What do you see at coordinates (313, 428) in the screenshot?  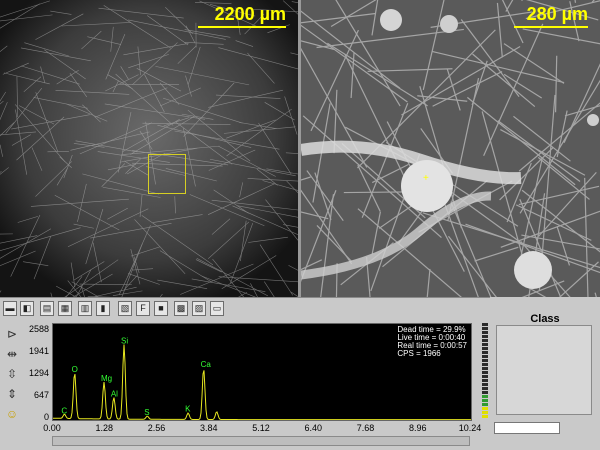 I see `x-tick: 6.40` at bounding box center [313, 428].